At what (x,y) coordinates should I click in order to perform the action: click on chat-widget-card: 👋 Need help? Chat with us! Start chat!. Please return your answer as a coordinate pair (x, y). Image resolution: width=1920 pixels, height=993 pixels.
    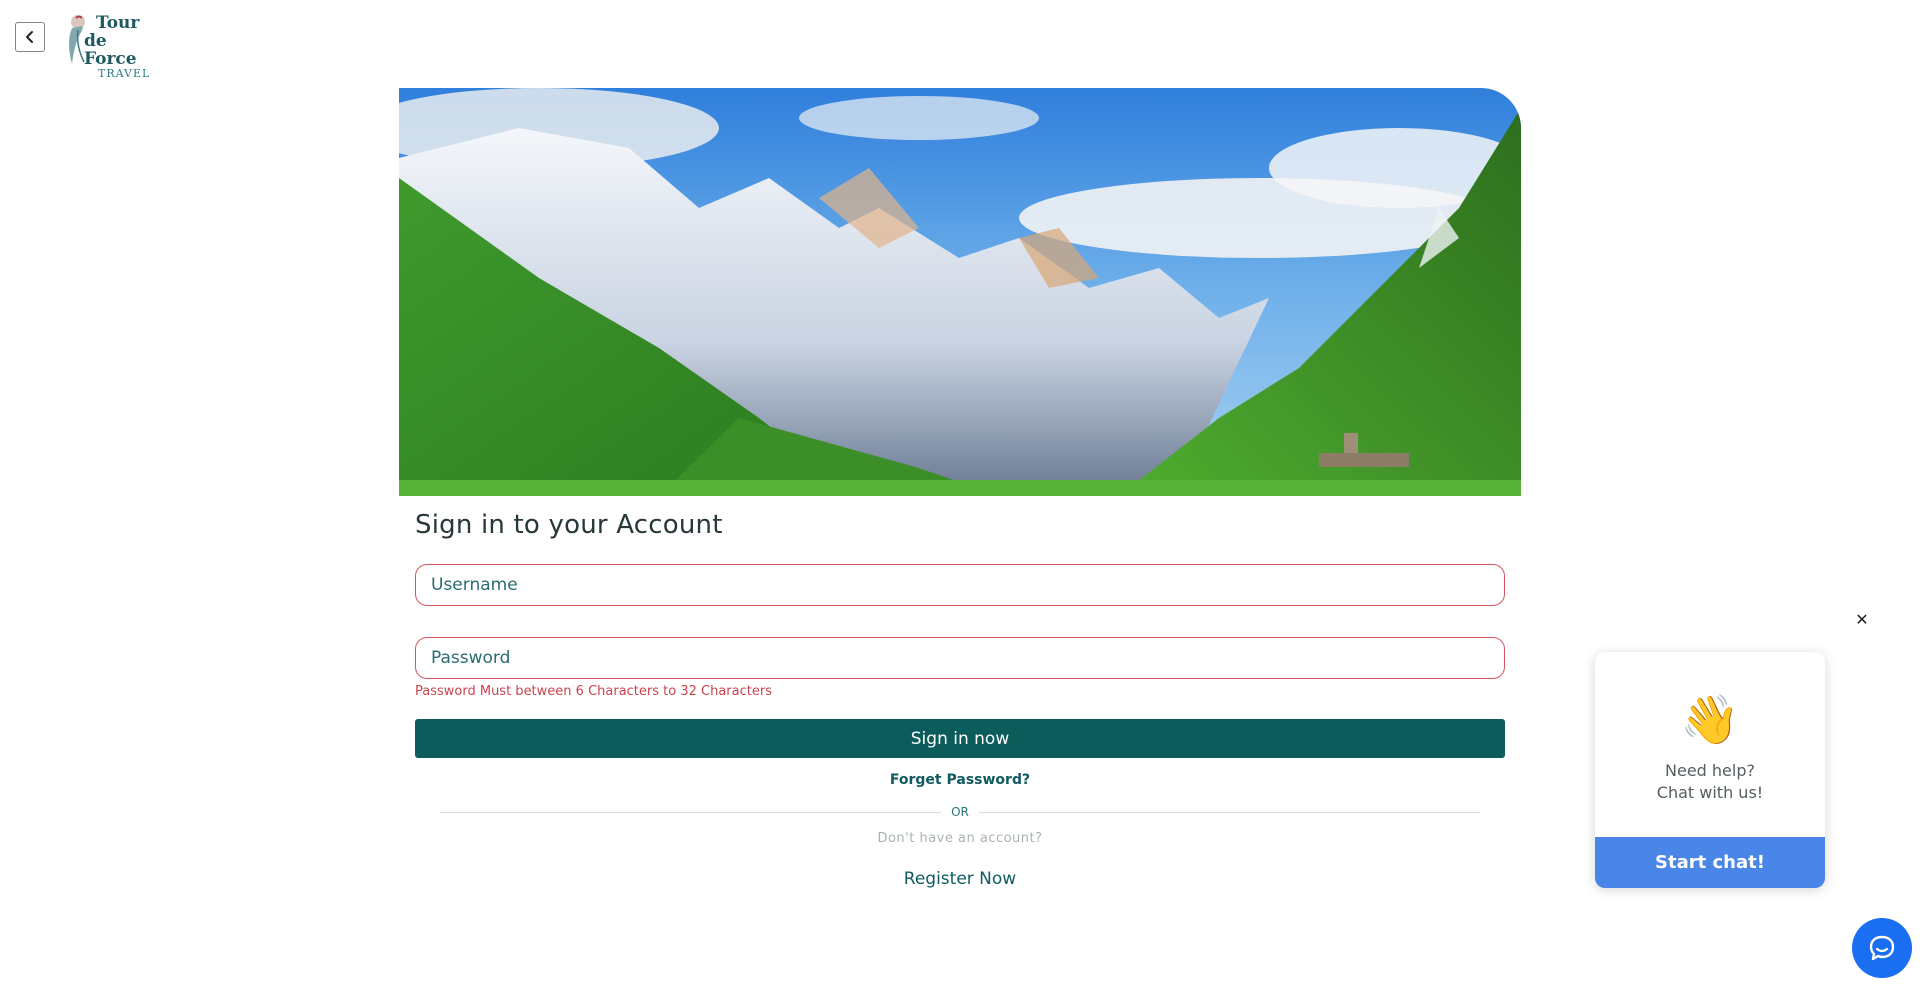
    Looking at the image, I should click on (1710, 770).